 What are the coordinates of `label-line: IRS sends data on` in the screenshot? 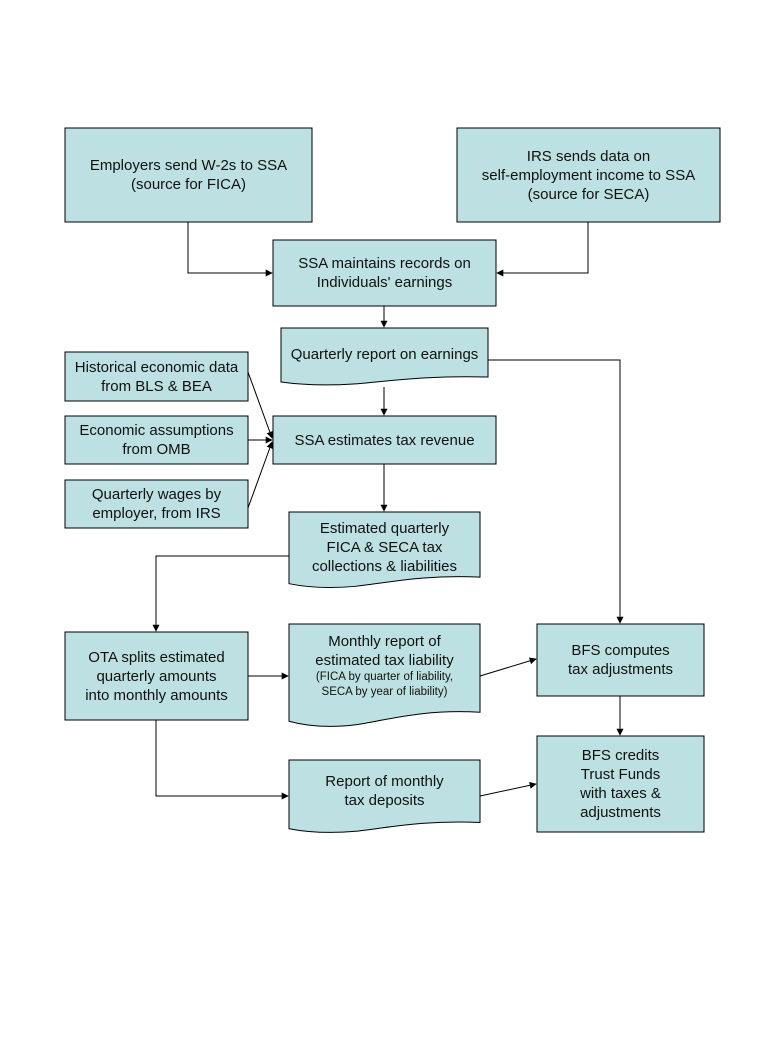 It's located at (588, 156).